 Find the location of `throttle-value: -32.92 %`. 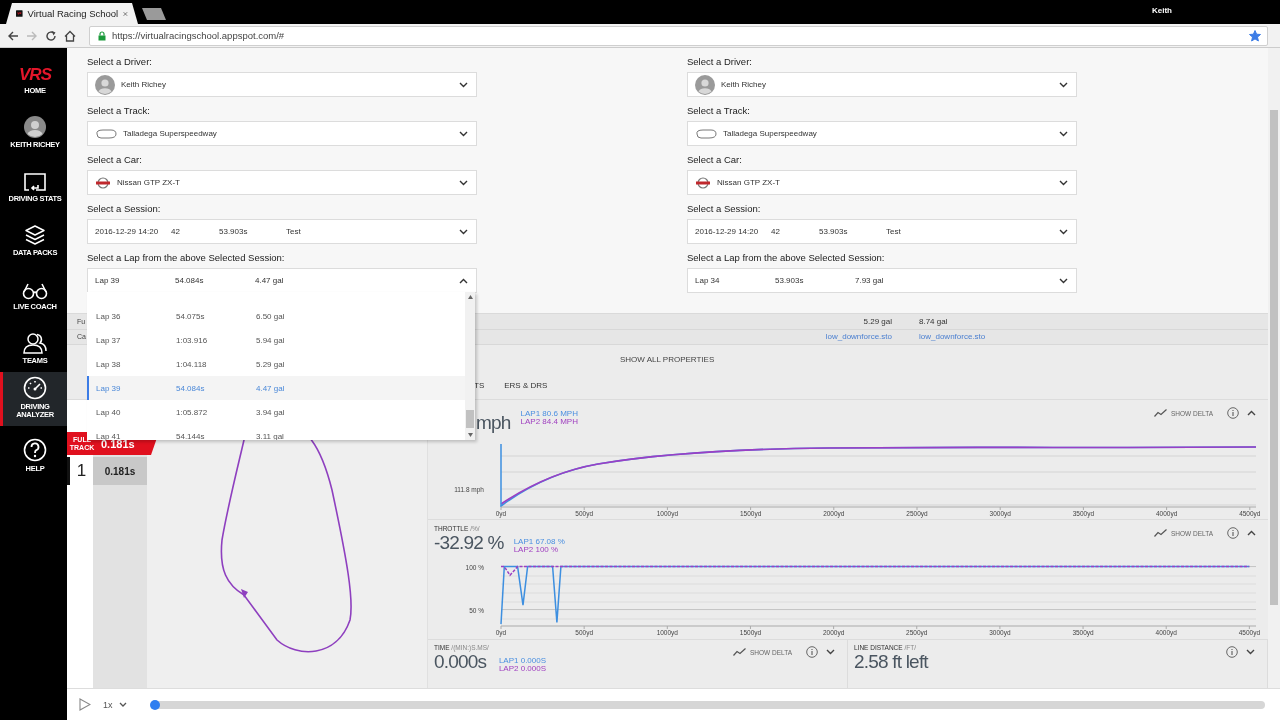

throttle-value: -32.92 % is located at coordinates (469, 543).